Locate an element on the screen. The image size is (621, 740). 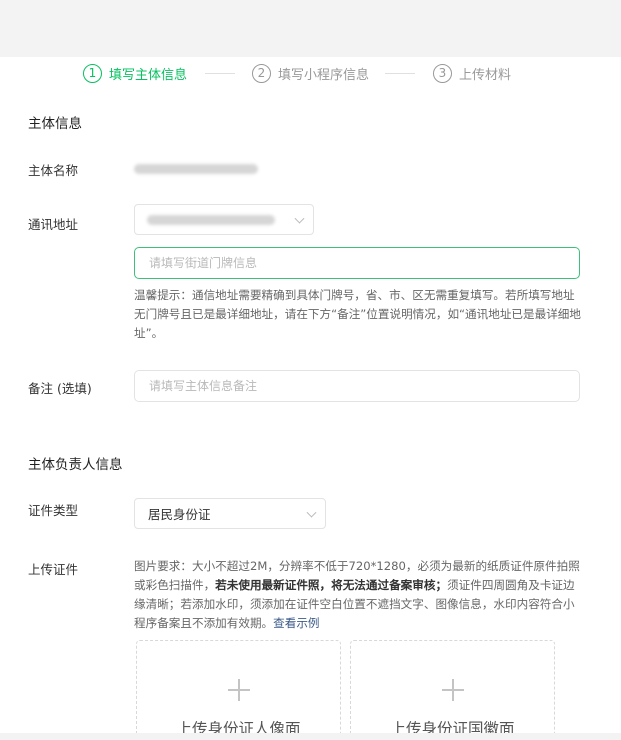
step-number: 3 is located at coordinates (442, 73).